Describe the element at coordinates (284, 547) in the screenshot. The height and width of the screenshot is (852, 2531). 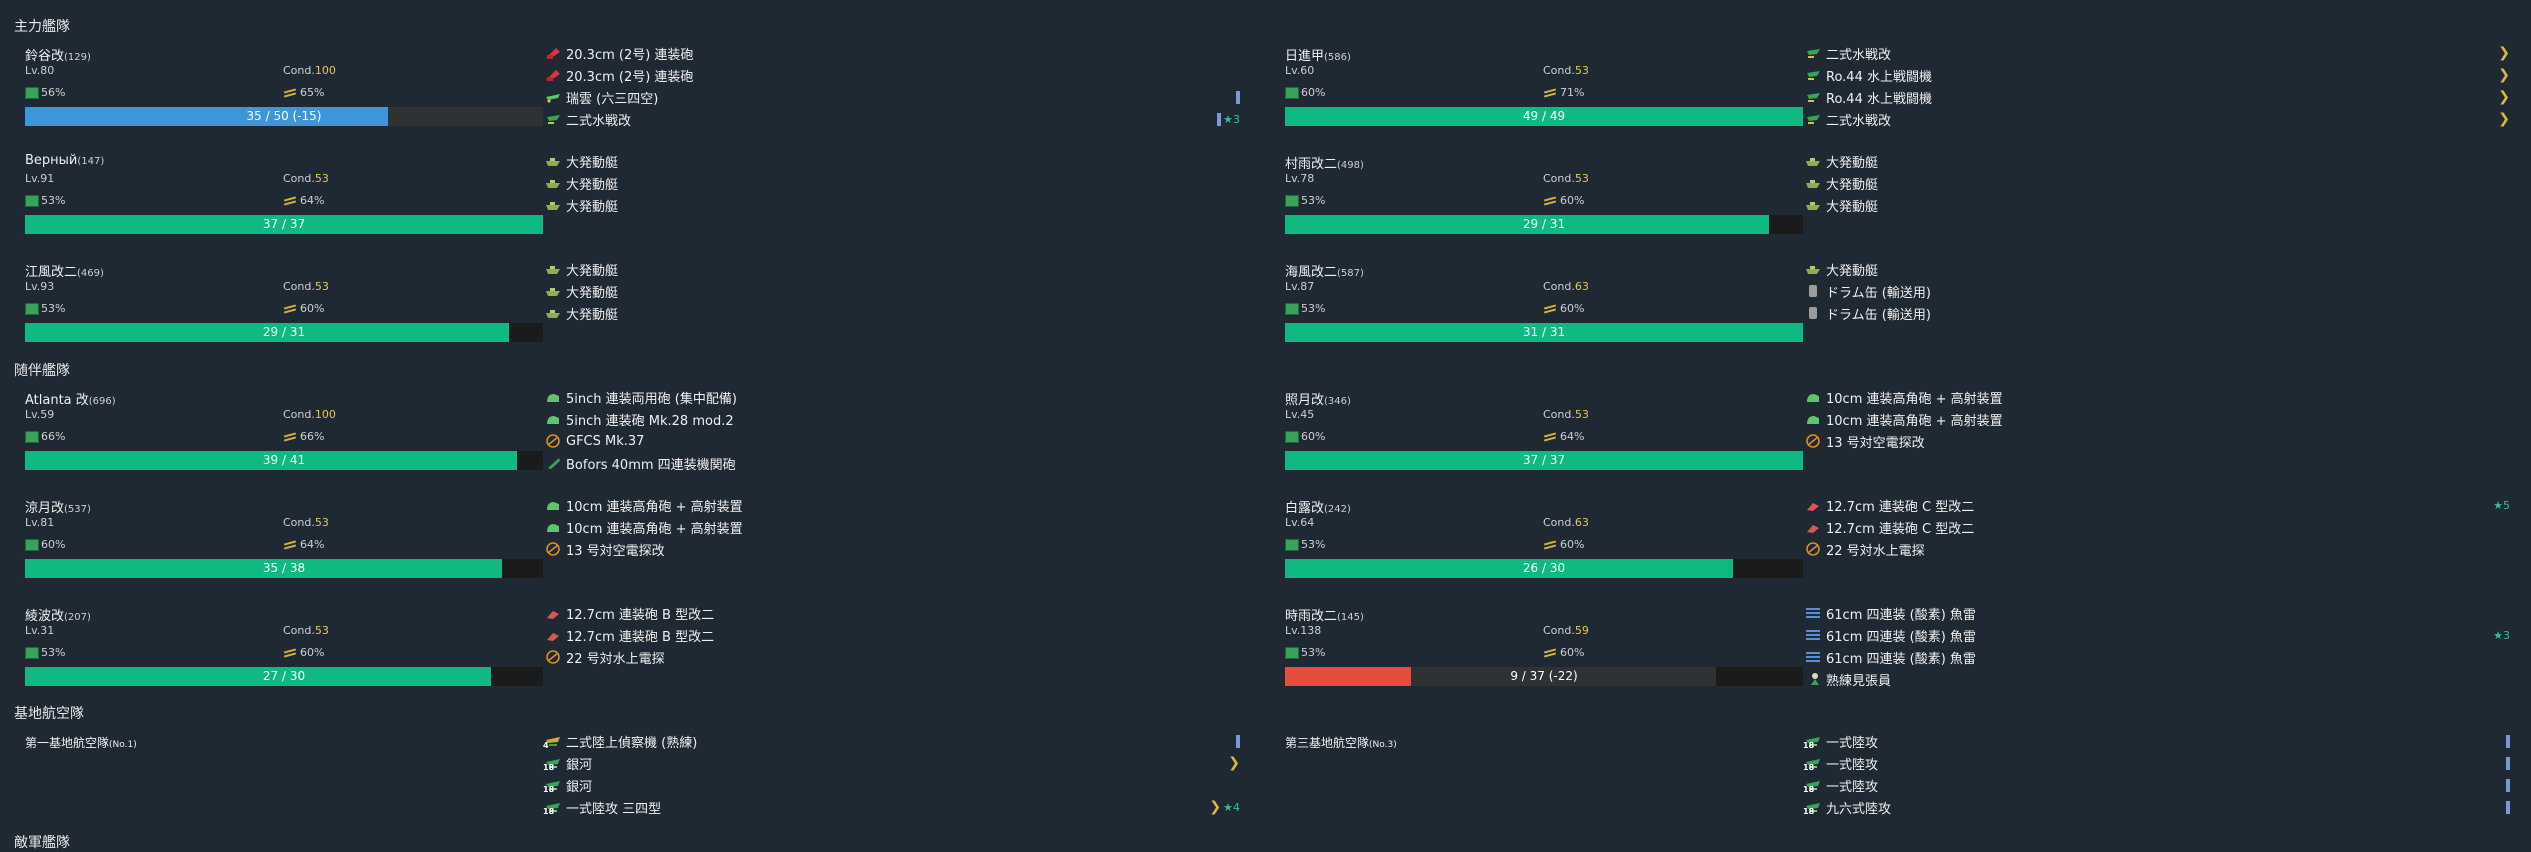
I see `ship-card: 涼月改(537) Lv.81 Cond.53 60% 64% 35 / 38` at that location.